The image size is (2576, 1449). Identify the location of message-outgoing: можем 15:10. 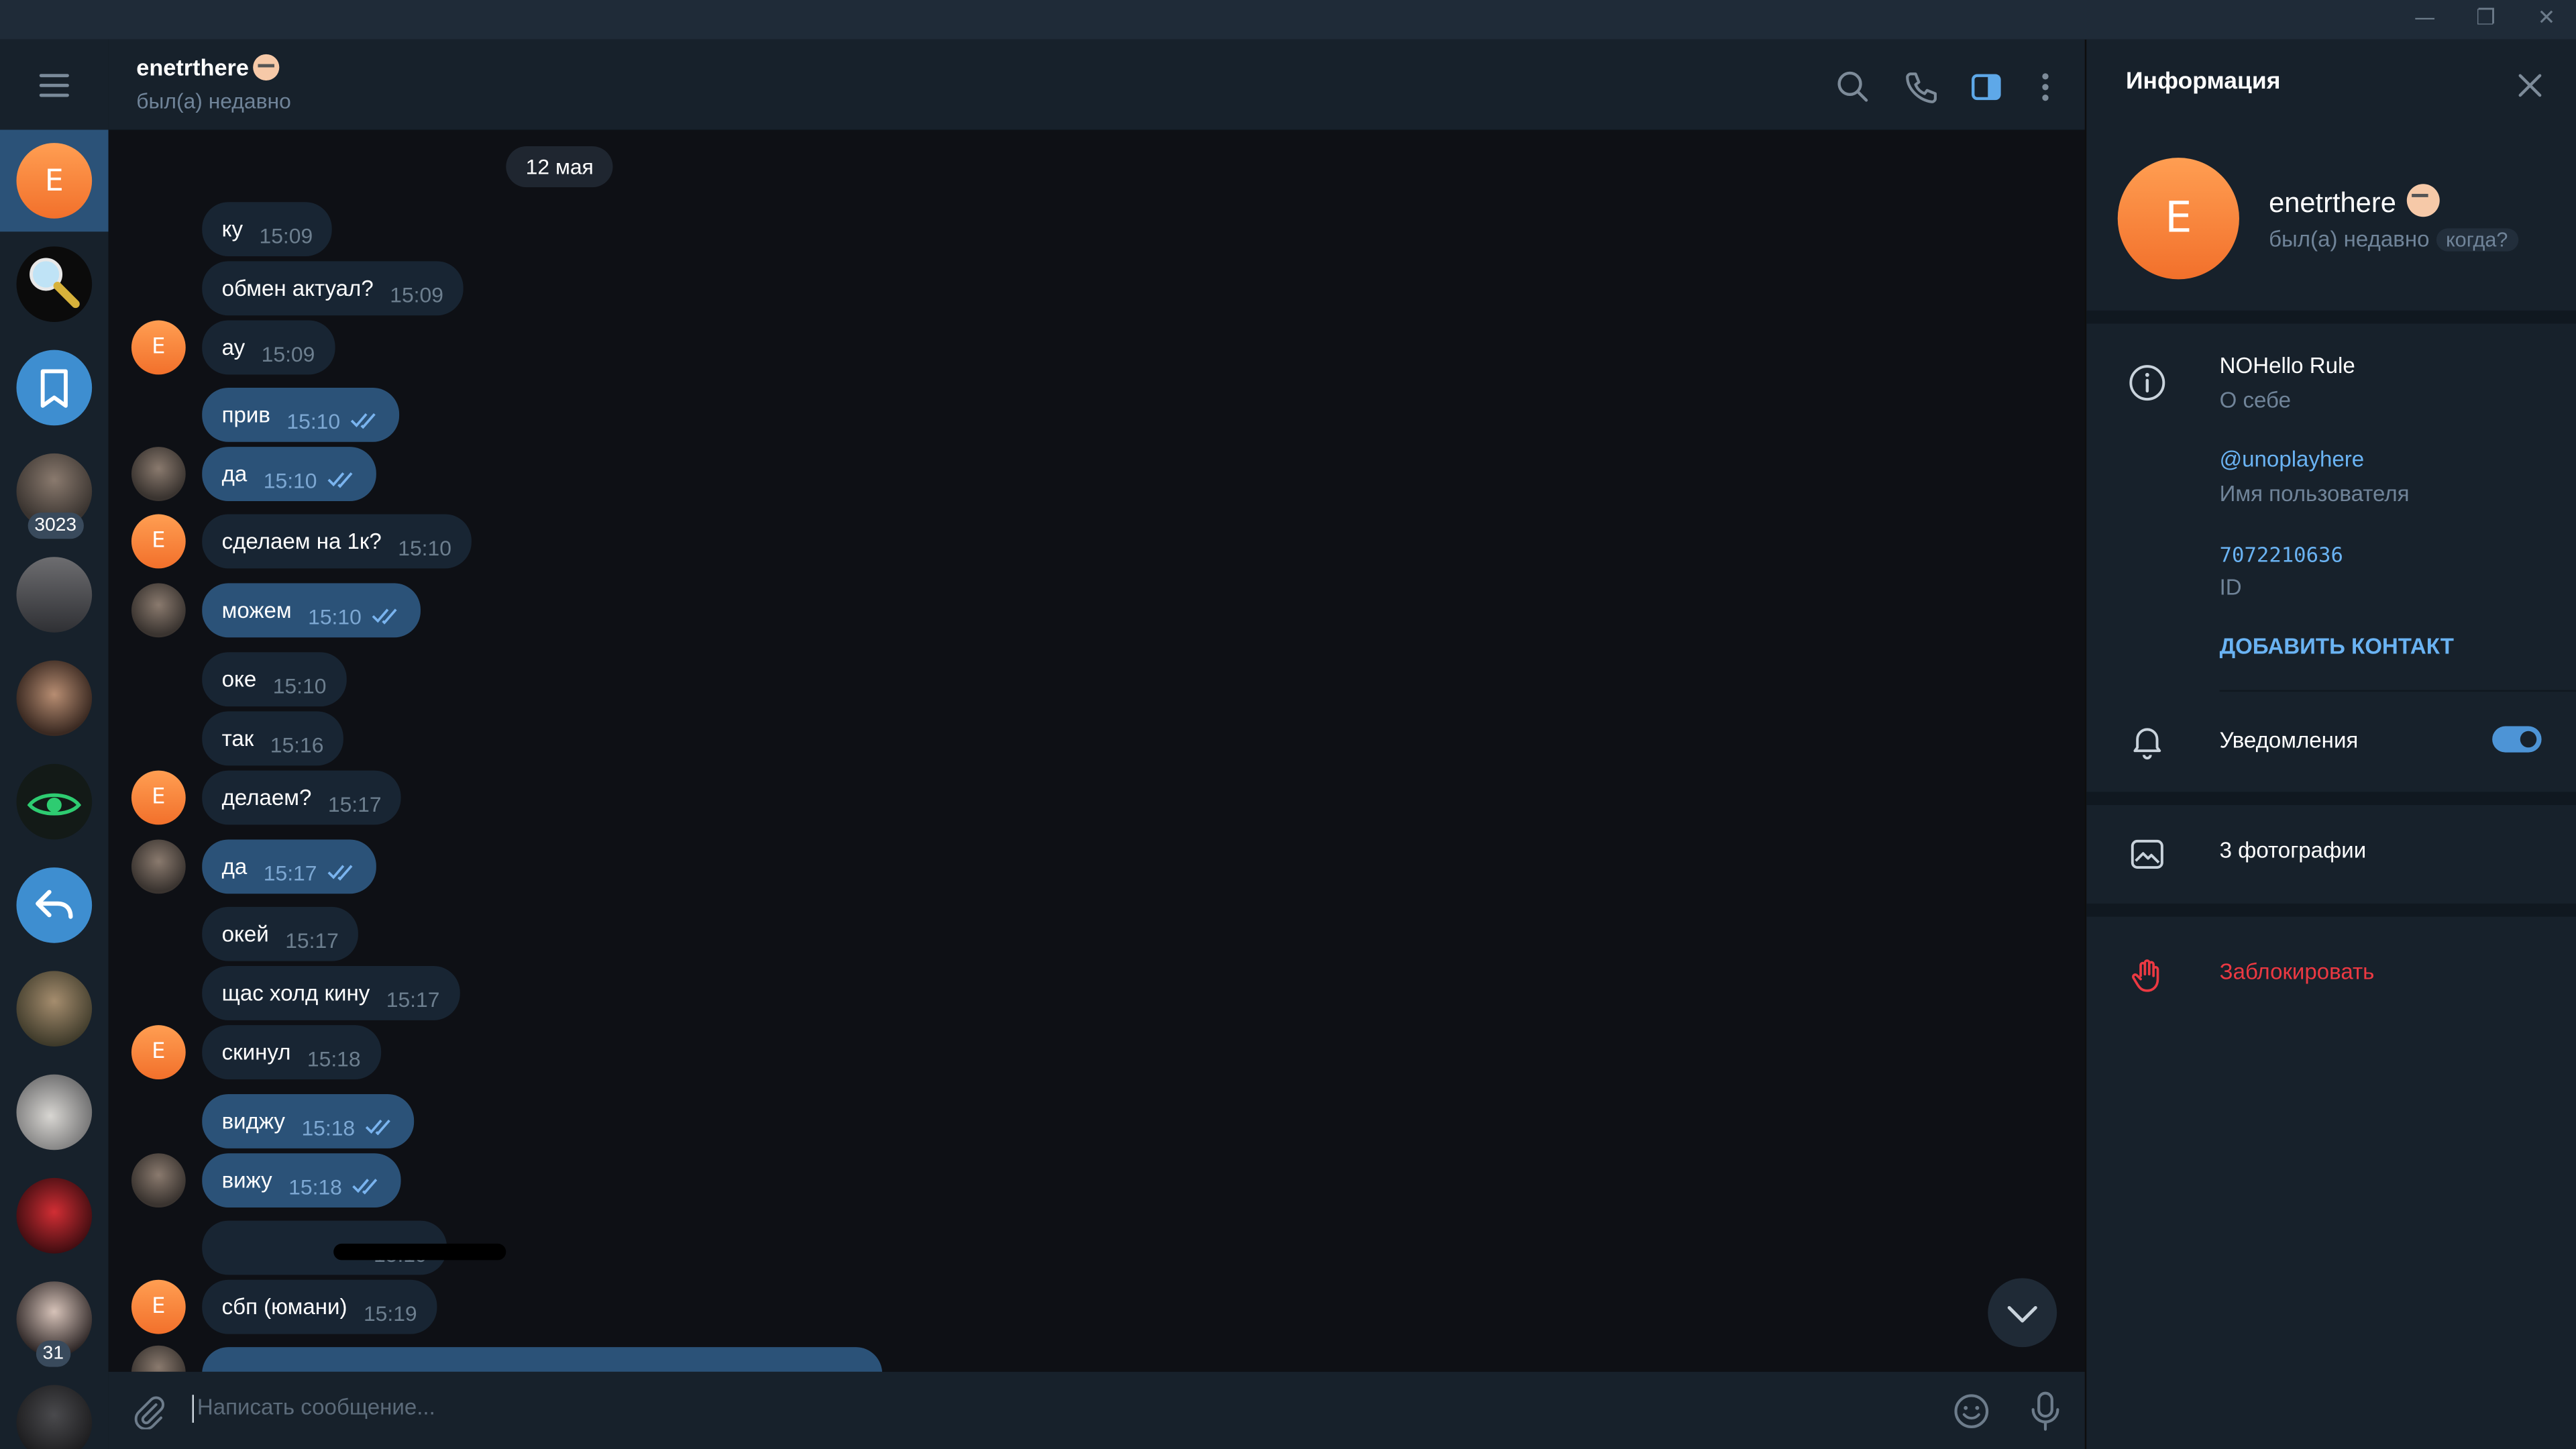
(311, 610).